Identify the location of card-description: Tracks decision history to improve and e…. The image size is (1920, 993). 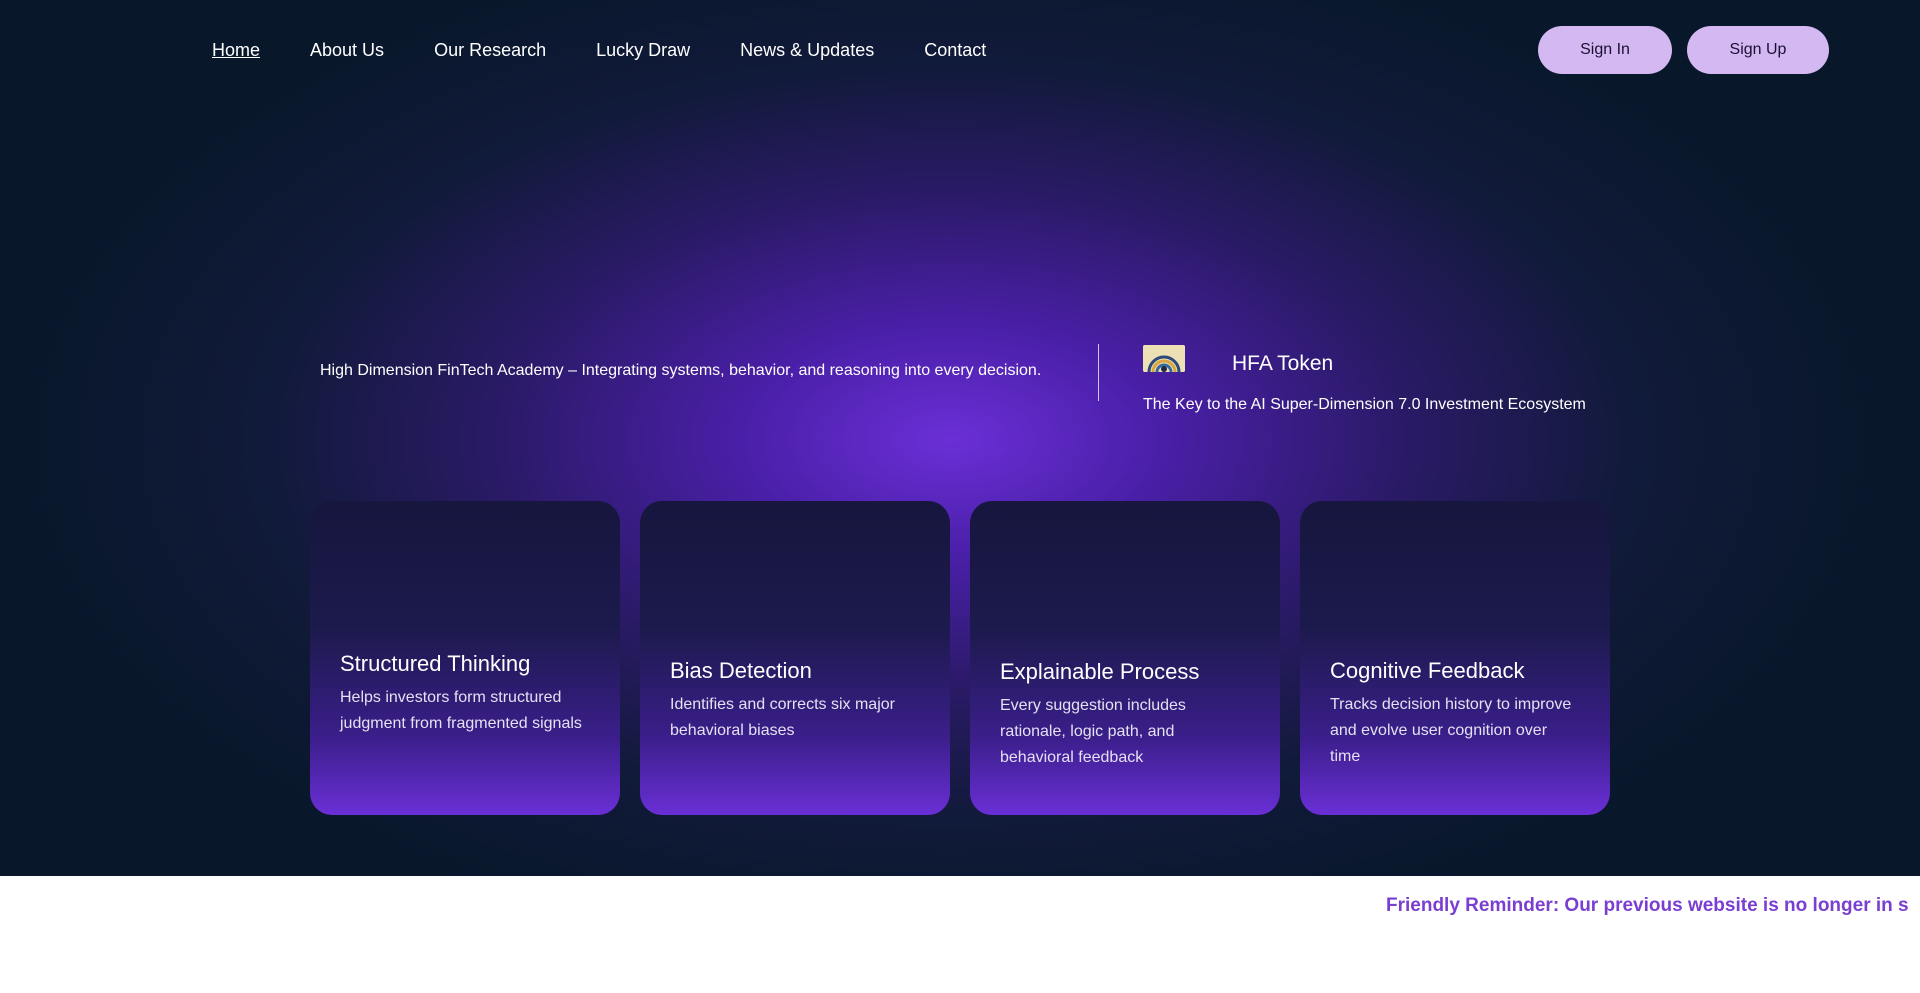
(1451, 730).